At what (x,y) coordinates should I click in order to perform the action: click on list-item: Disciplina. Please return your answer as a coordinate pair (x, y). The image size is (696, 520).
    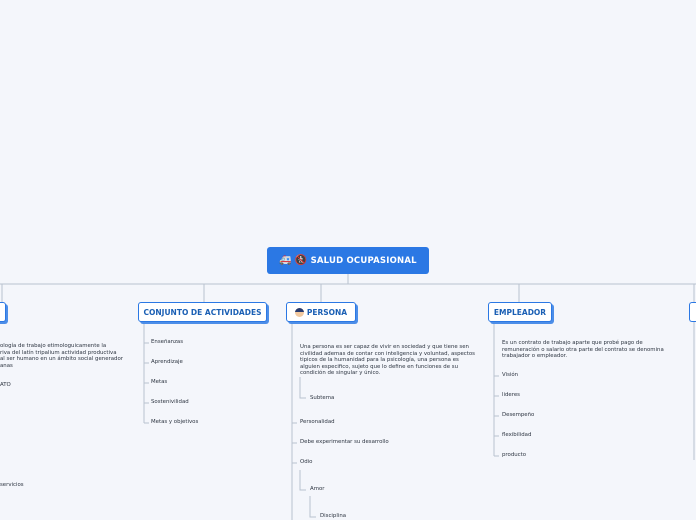
    Looking at the image, I should click on (333, 516).